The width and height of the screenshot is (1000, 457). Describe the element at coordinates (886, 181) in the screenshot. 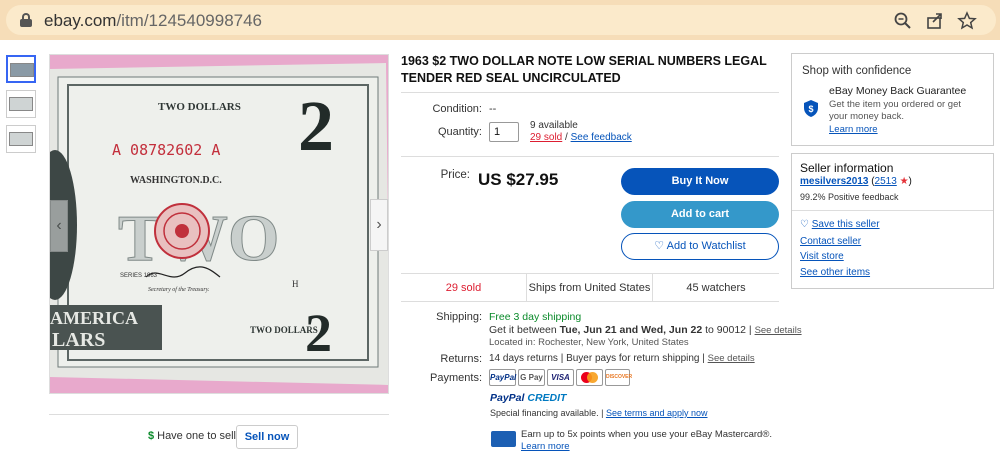

I see `seller-rating-link: 2513` at that location.